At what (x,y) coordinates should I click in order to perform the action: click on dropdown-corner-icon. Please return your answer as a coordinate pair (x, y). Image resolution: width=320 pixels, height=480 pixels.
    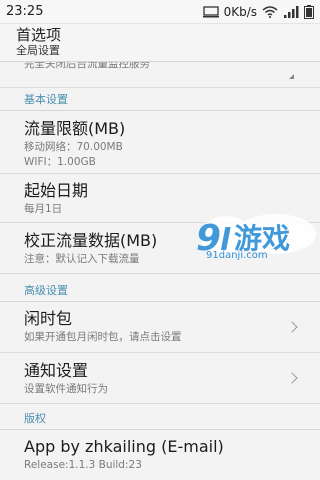
    Looking at the image, I should click on (291, 76).